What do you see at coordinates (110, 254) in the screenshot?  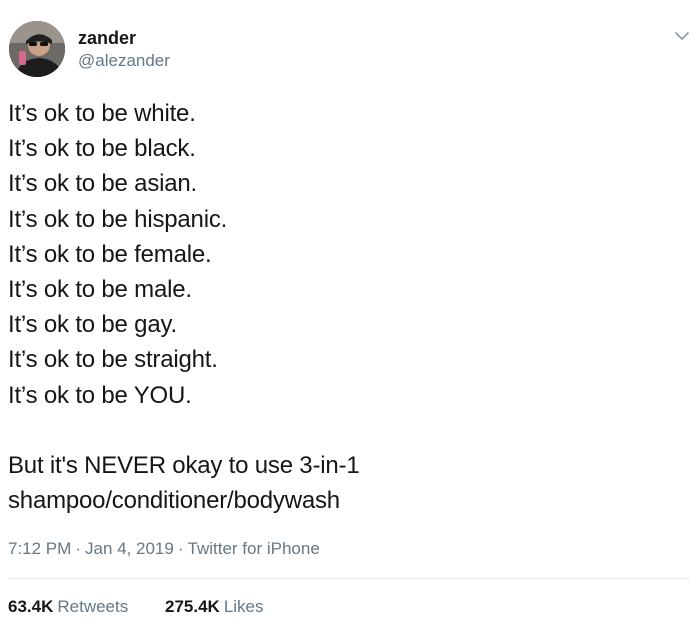 I see `tweet-text-line: It’s ok to be female.` at bounding box center [110, 254].